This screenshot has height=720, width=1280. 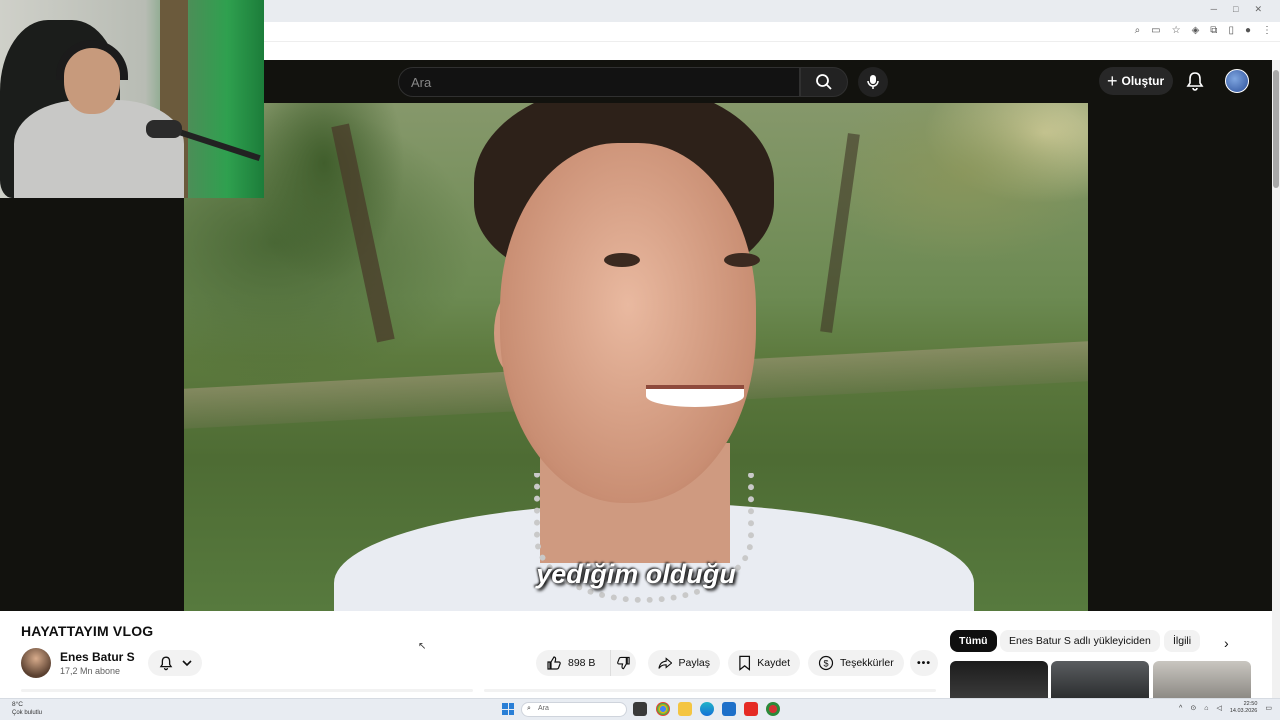 I want to click on minimize-icon: ─, so click(x=1214, y=9).